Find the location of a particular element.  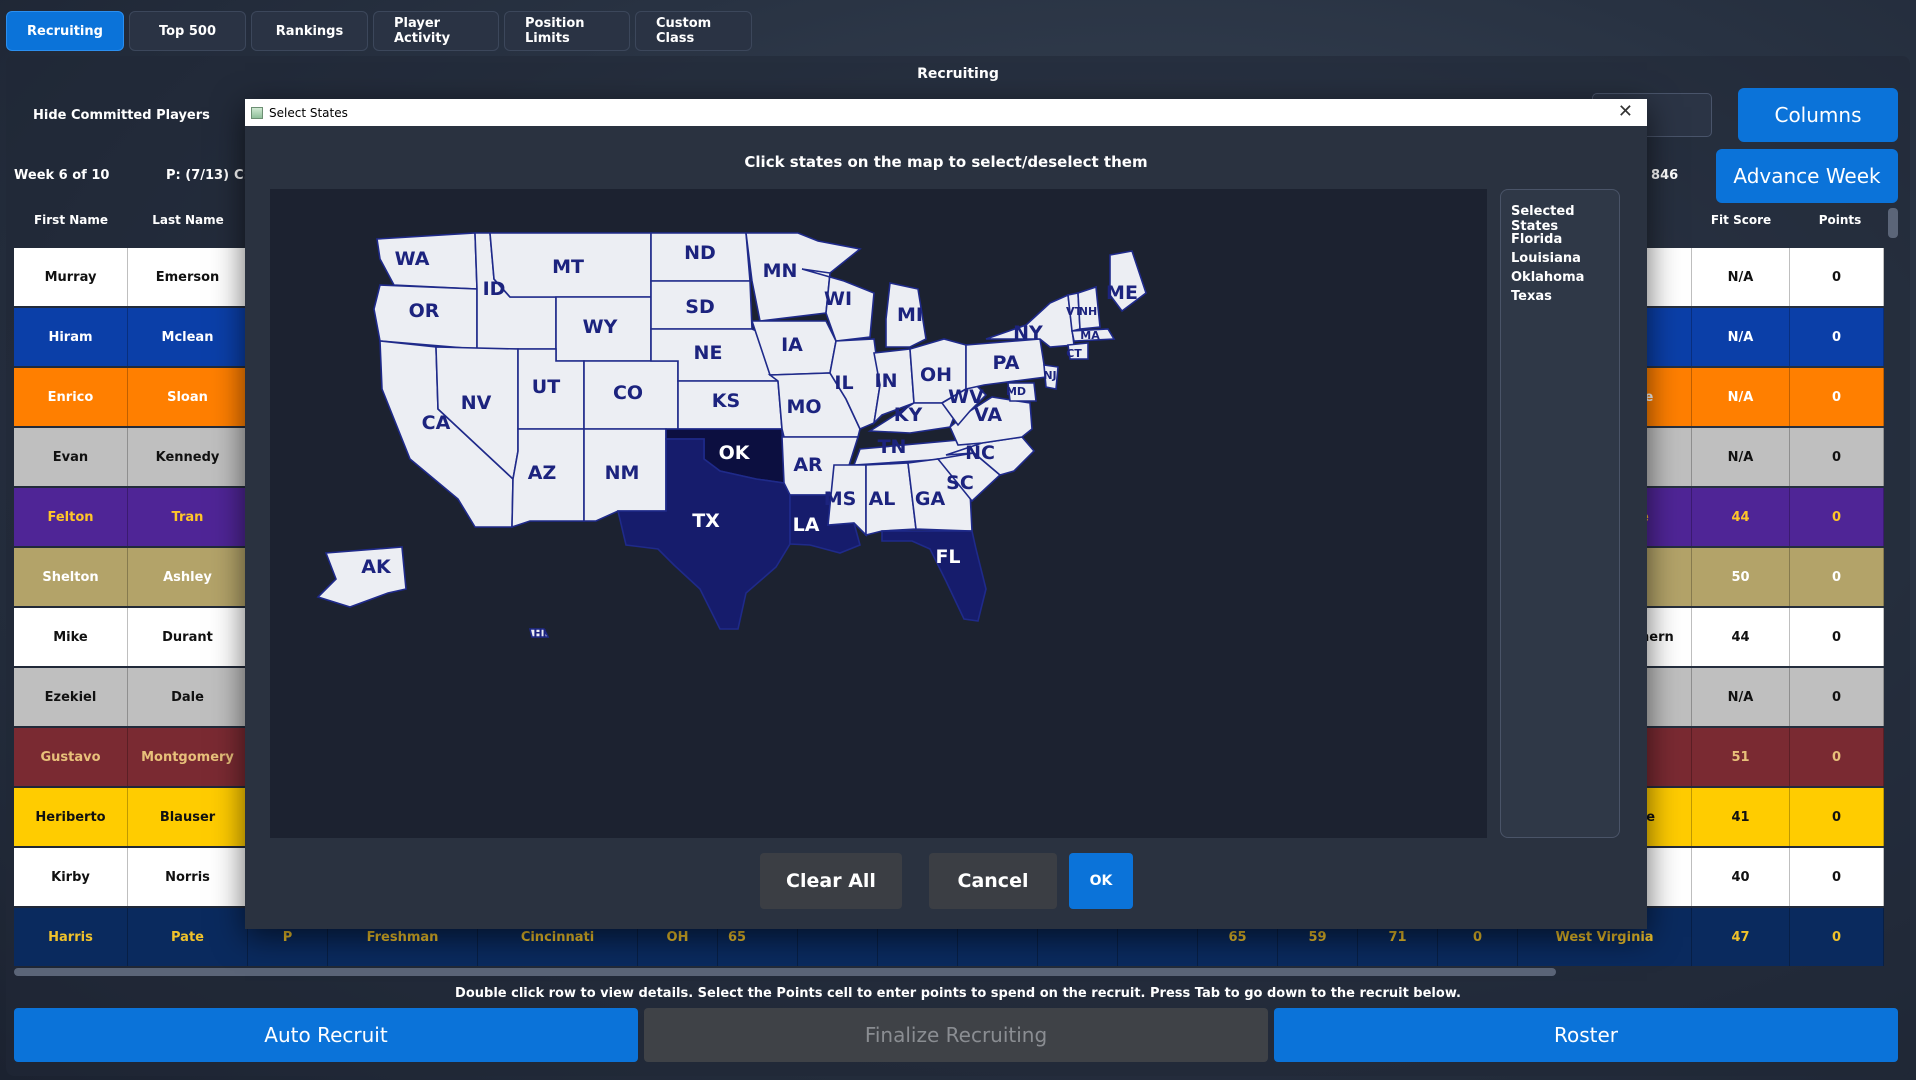

state-label-hi: HI is located at coordinates (539, 633).